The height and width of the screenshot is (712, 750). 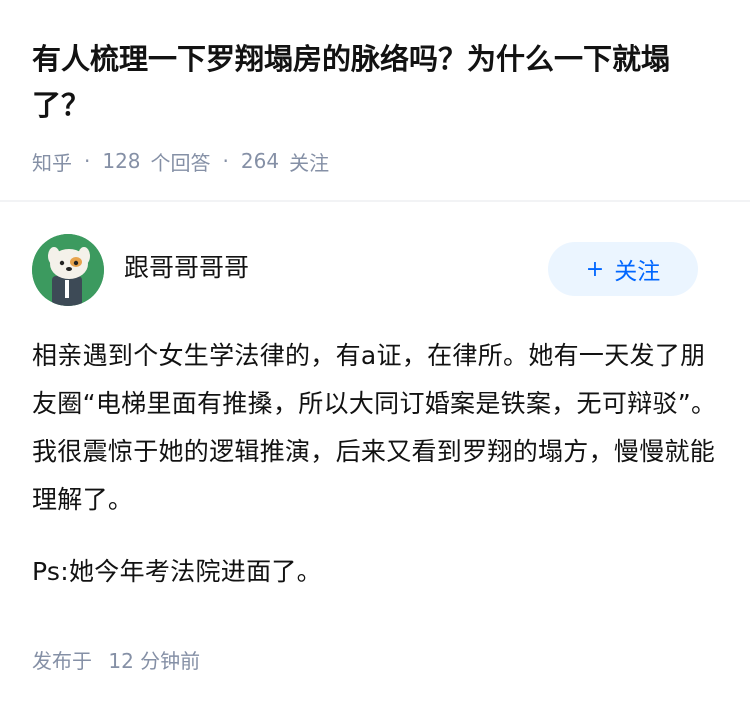 I want to click on answer-paragraph: Ps:她今年考法院进面了。, so click(x=177, y=571).